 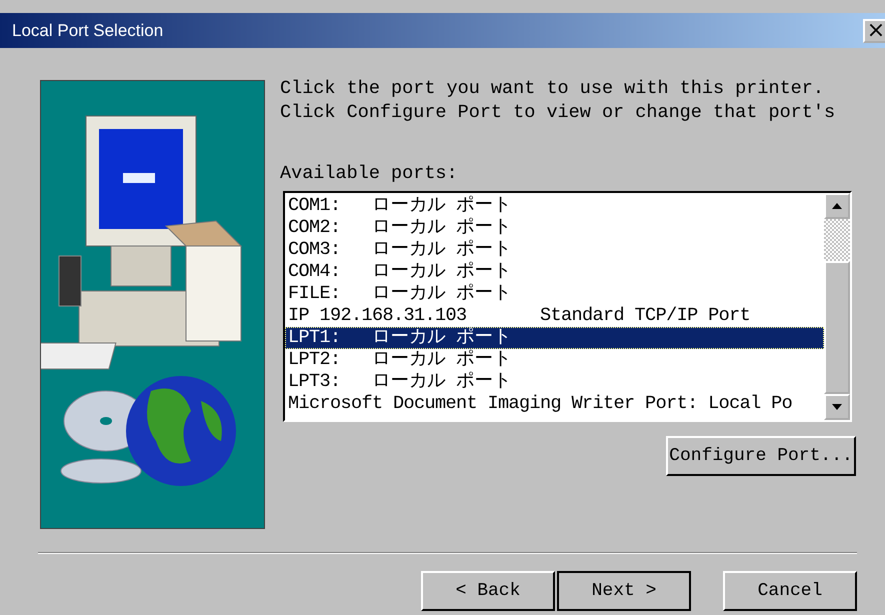 What do you see at coordinates (488, 591) in the screenshot?
I see `wizard-button: < Back` at bounding box center [488, 591].